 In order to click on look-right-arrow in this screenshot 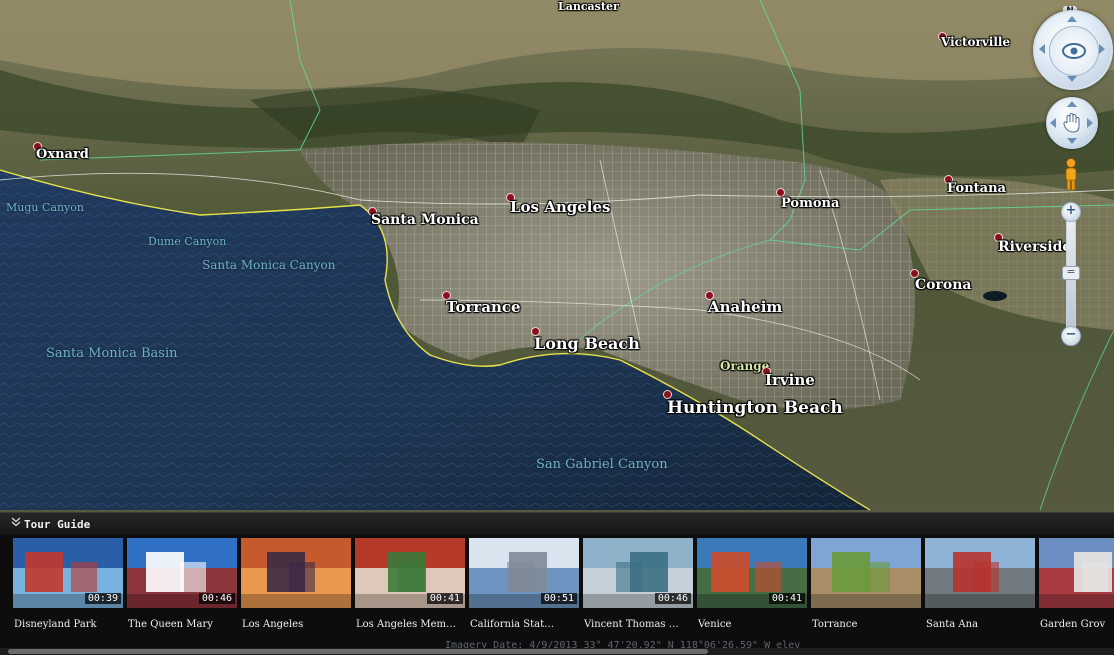, I will do `click(1102, 49)`.